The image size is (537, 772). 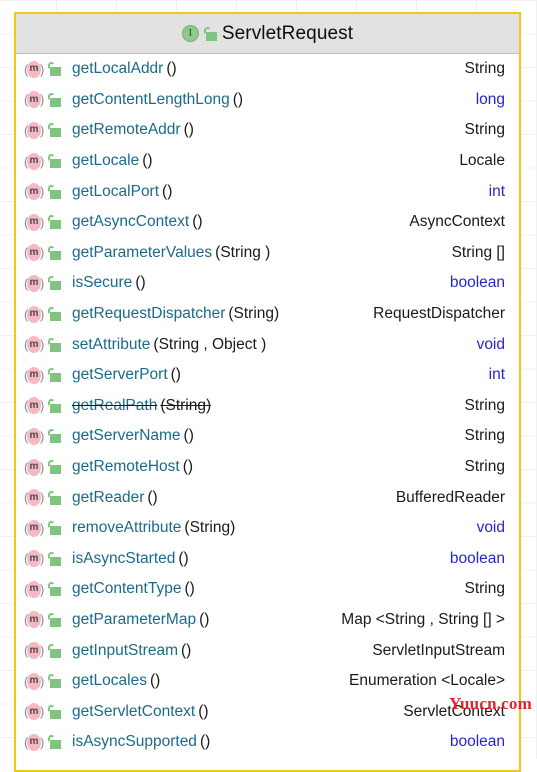 What do you see at coordinates (137, 222) in the screenshot?
I see `member-signature: getAsyncContext()` at bounding box center [137, 222].